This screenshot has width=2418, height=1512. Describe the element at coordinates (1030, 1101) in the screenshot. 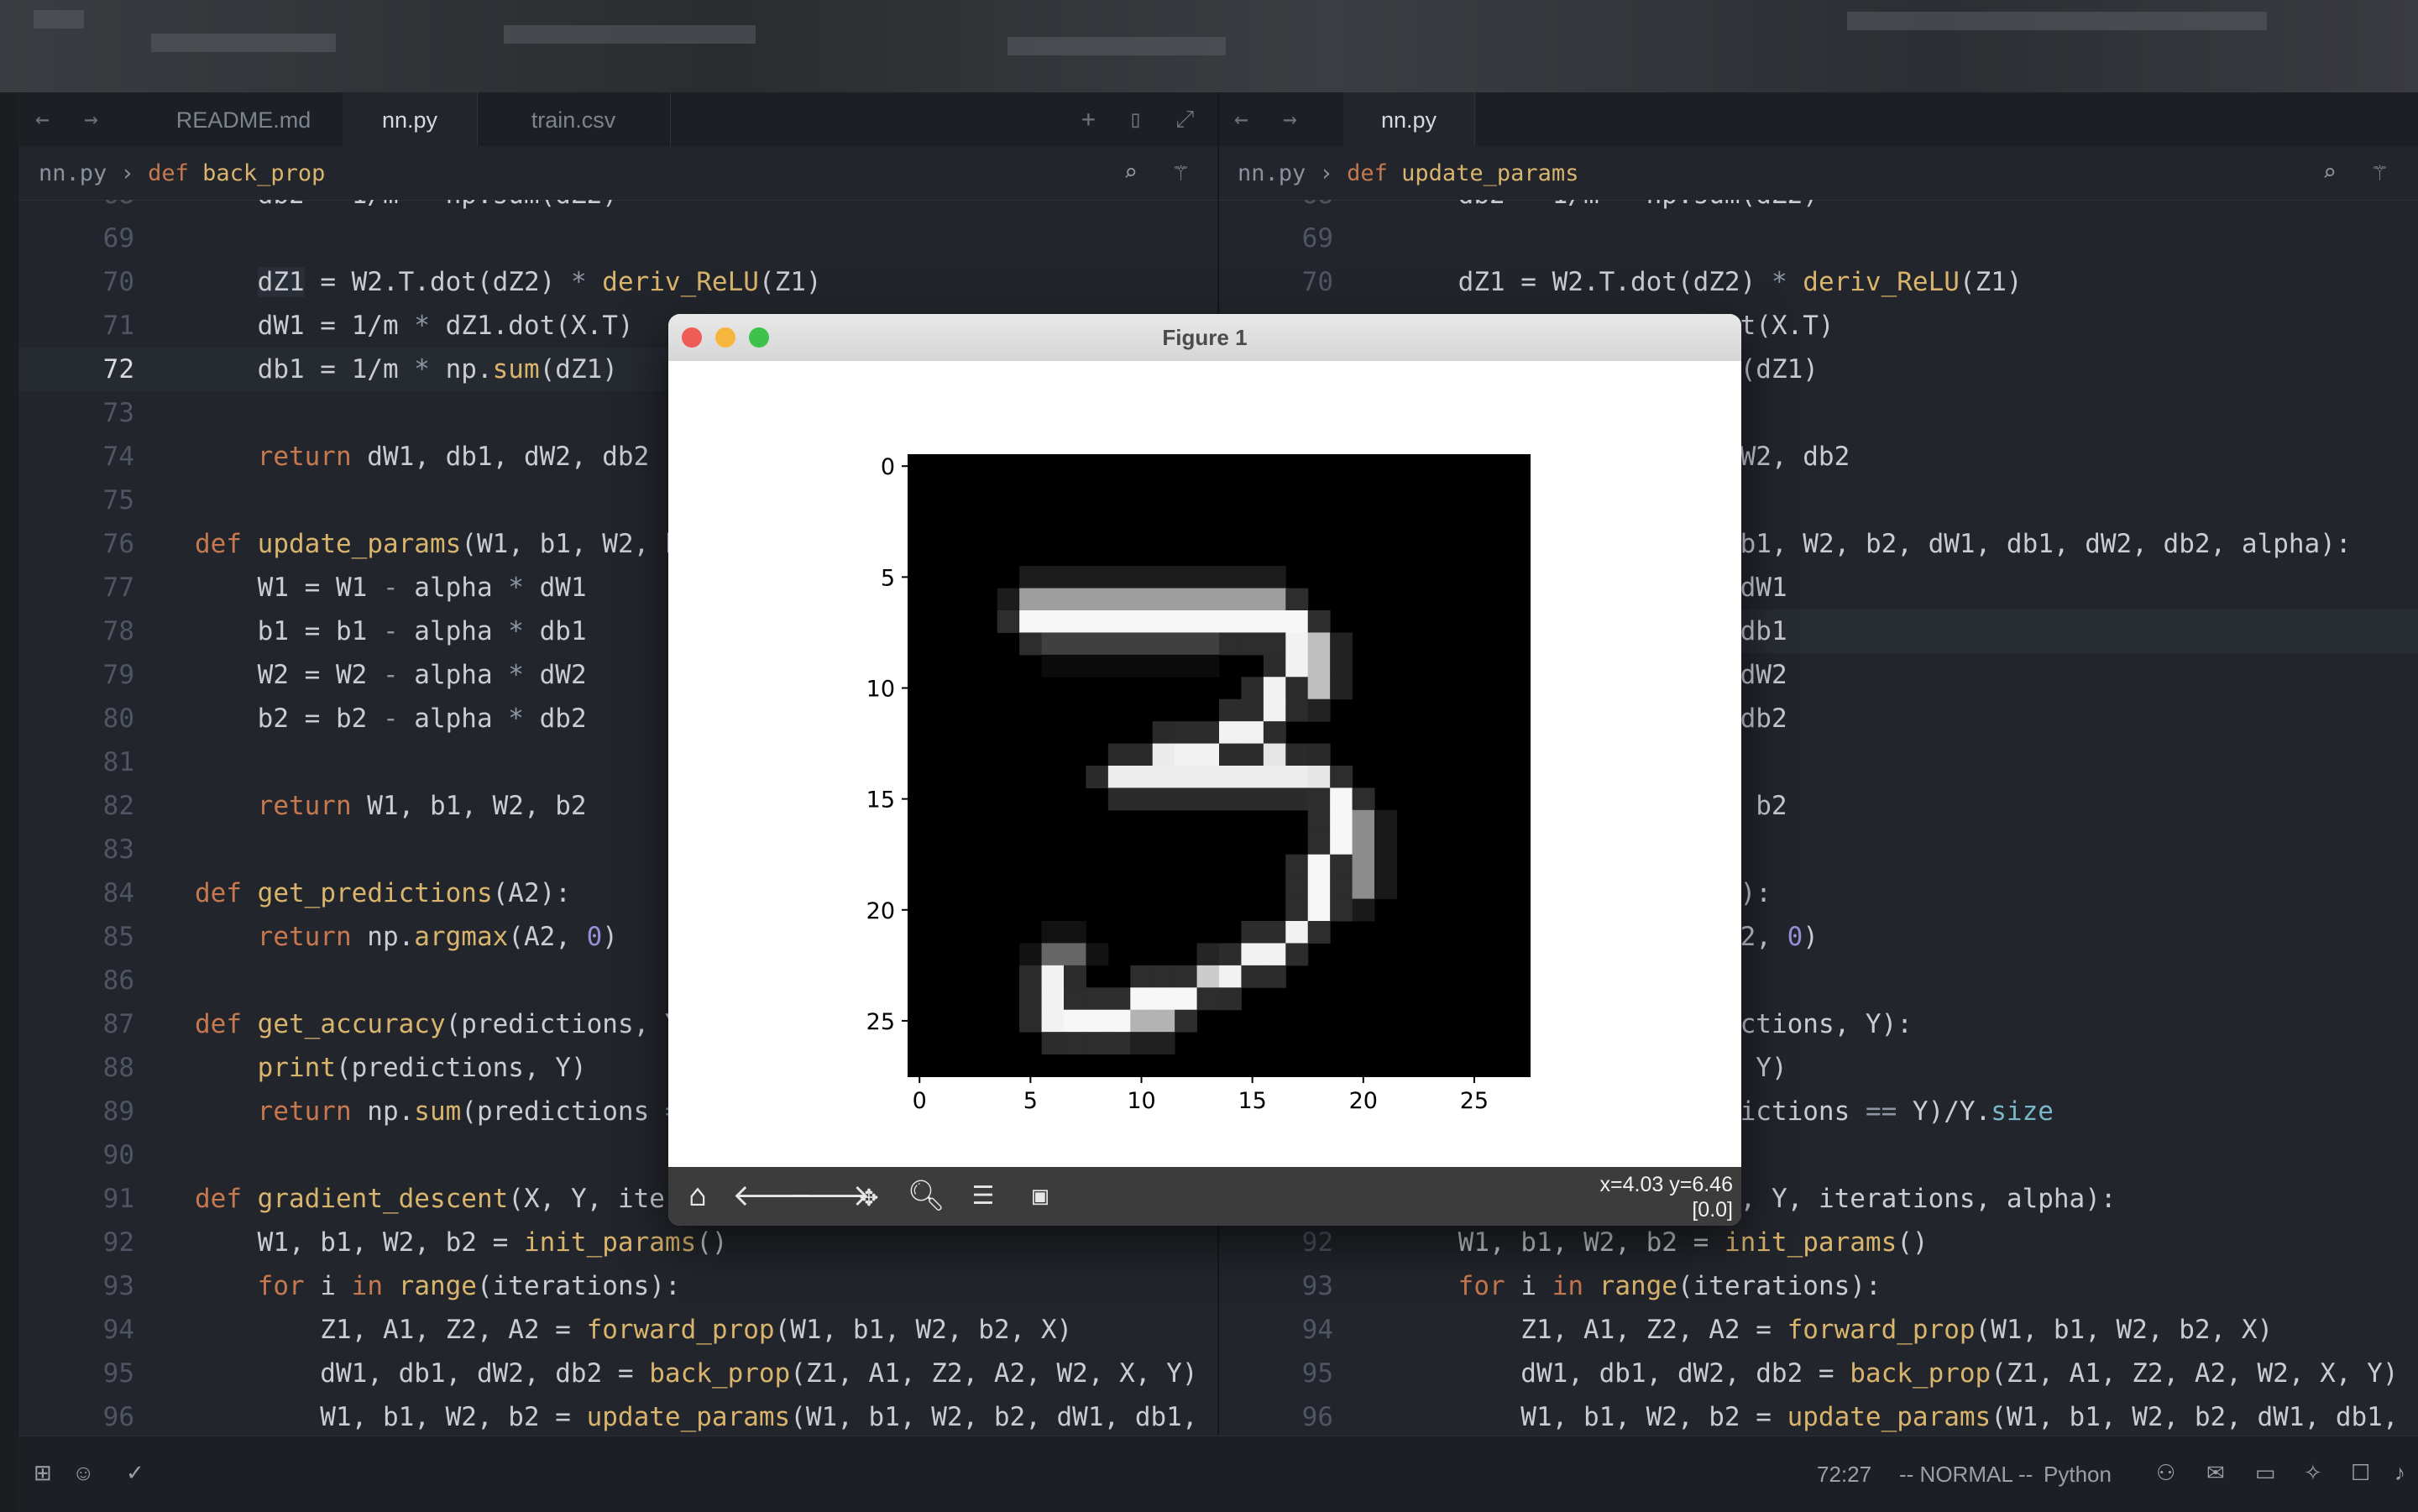

I see `x-tick-label: 5` at that location.